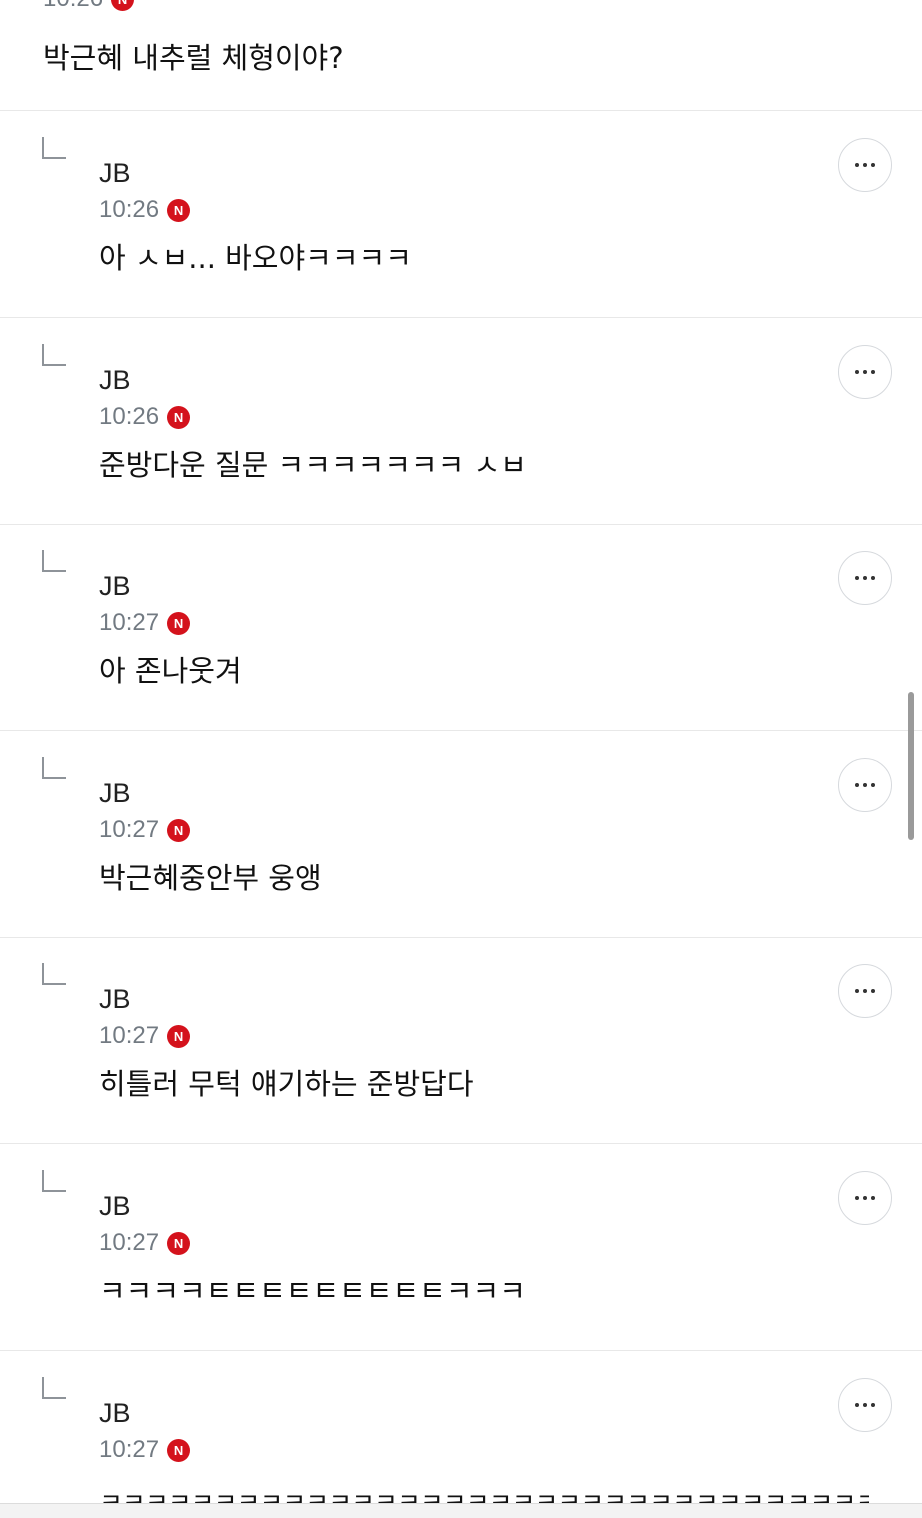 Image resolution: width=922 pixels, height=1518 pixels. I want to click on reply-text: 아 존나웃겨, so click(170, 671).